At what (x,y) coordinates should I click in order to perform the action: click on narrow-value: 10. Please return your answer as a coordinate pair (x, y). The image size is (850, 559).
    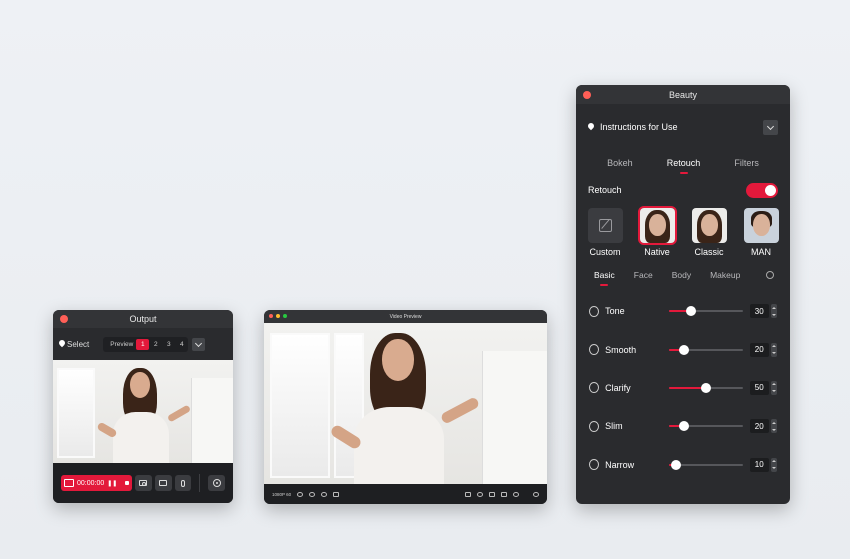
    Looking at the image, I should click on (759, 464).